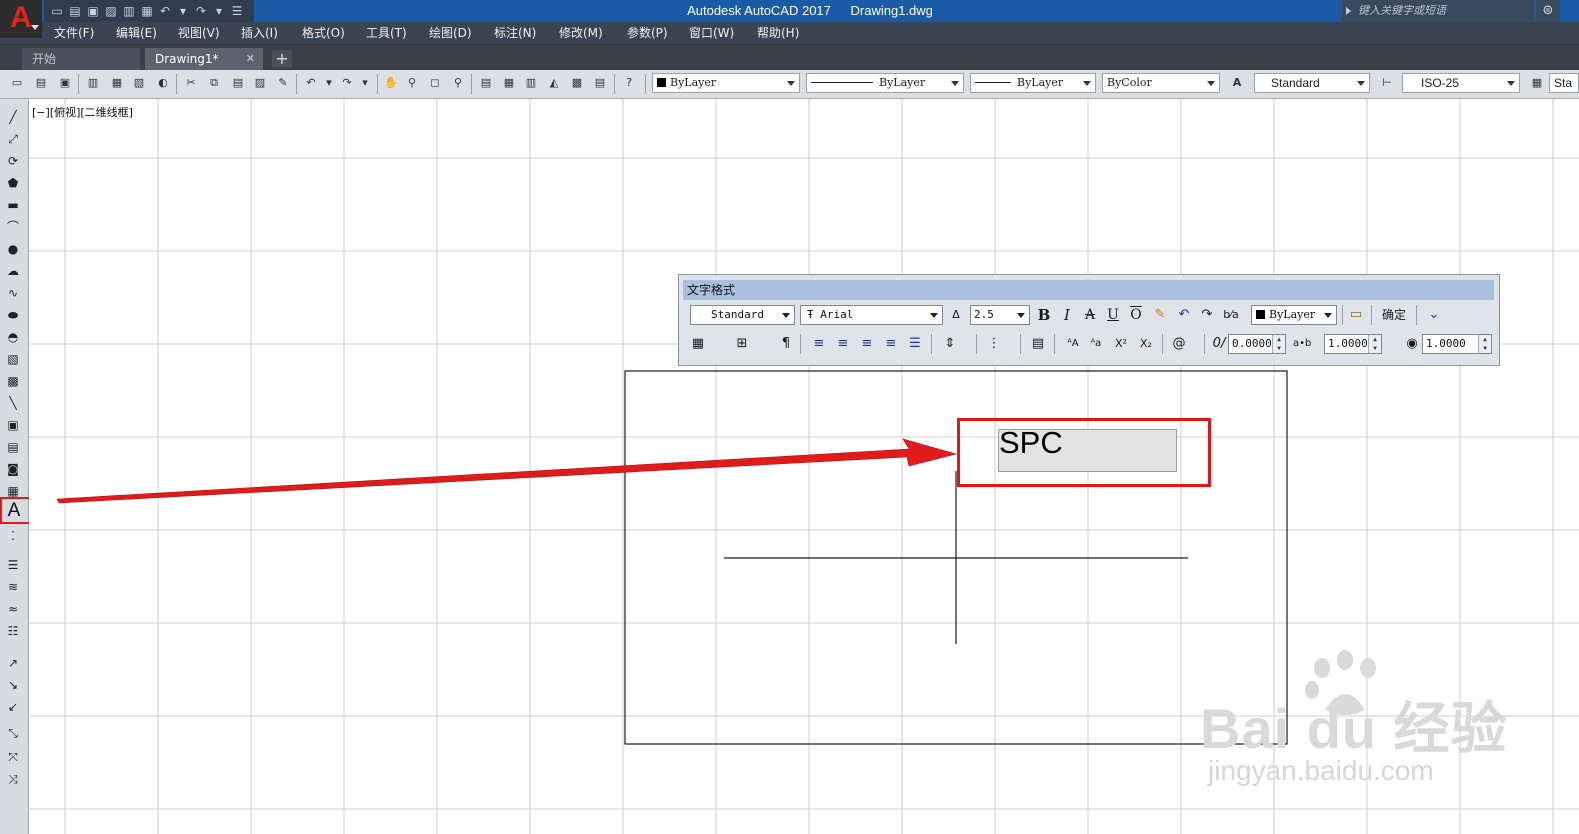  I want to click on paste-icon: ▤, so click(238, 83).